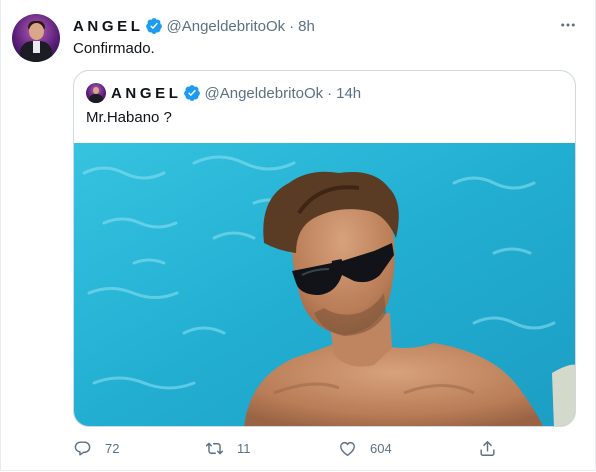 The height and width of the screenshot is (472, 596). Describe the element at coordinates (114, 48) in the screenshot. I see `tweet-text: Confirmado.` at that location.